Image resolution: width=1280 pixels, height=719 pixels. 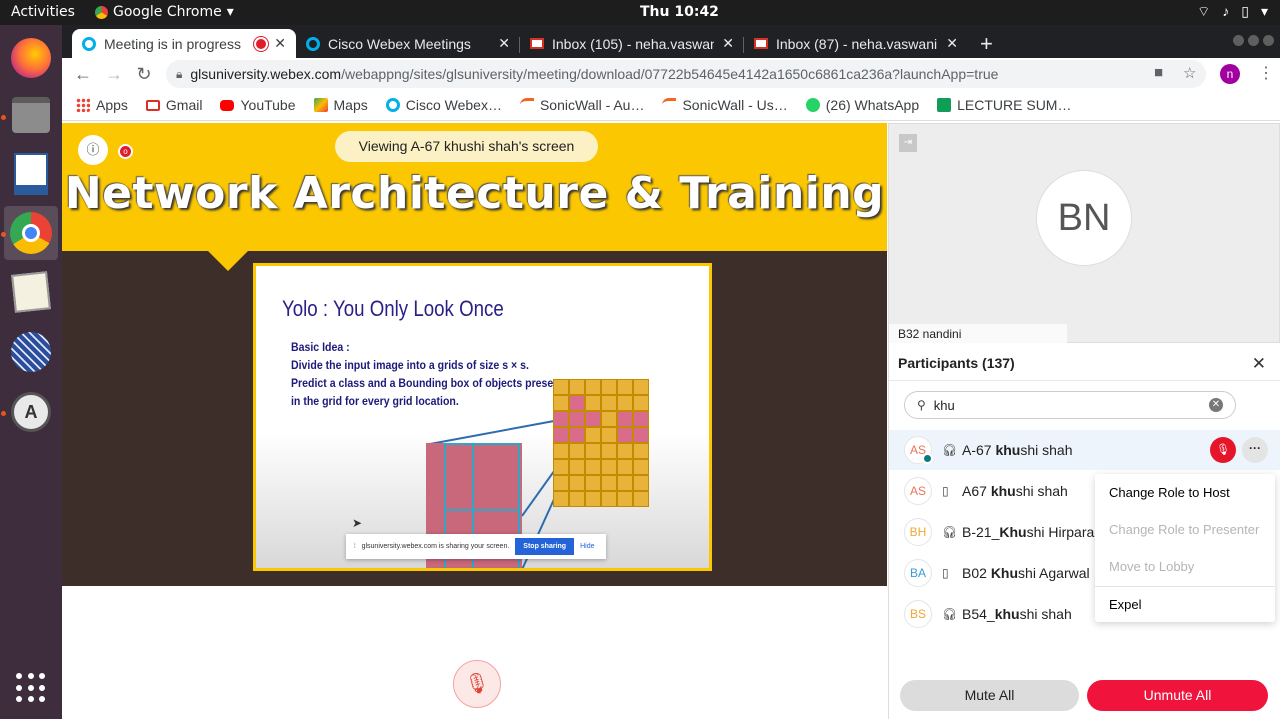 What do you see at coordinates (1268, 40) in the screenshot?
I see `close-window-icon` at bounding box center [1268, 40].